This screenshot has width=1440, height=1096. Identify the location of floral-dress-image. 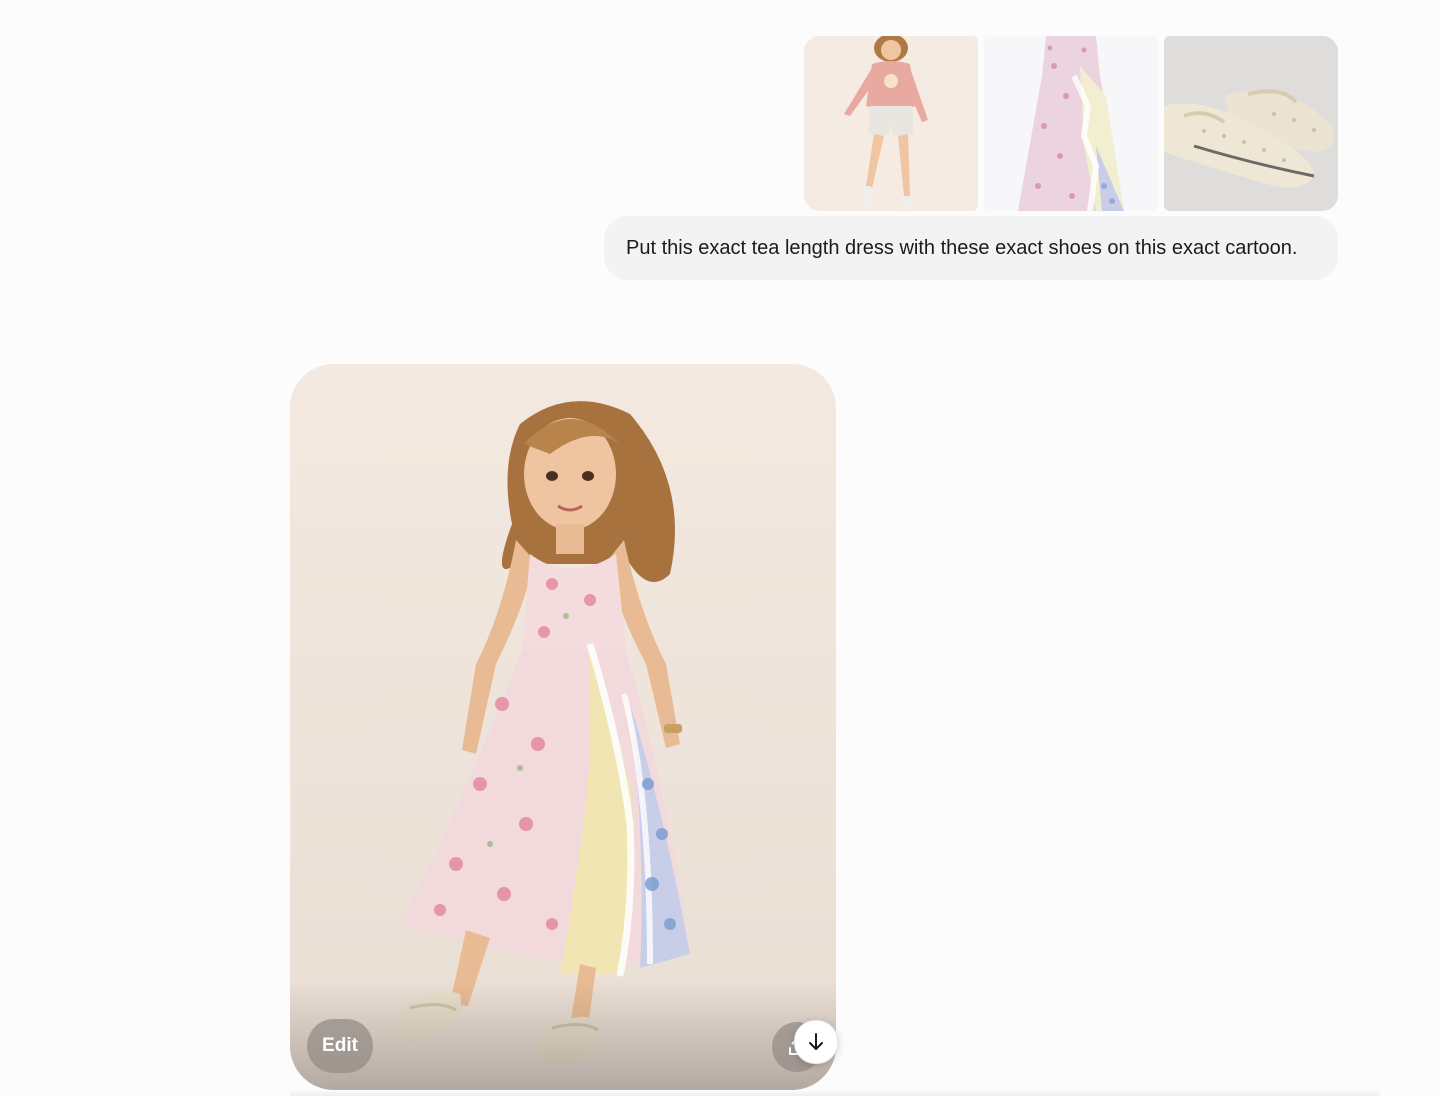
(1071, 123).